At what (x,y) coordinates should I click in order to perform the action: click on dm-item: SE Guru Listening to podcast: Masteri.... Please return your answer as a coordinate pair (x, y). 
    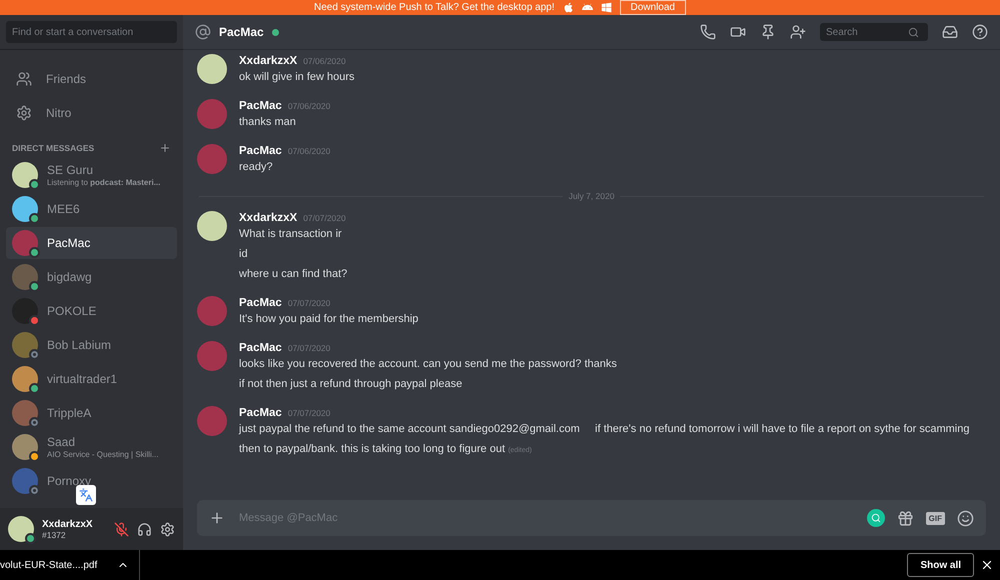
    Looking at the image, I should click on (91, 175).